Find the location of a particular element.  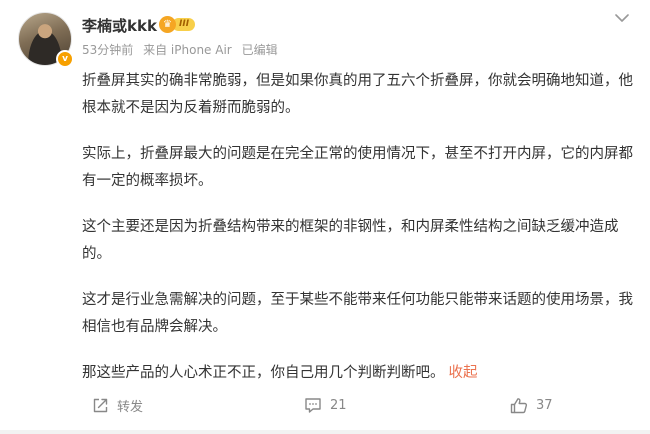

repost-button: 转发 is located at coordinates (117, 405).